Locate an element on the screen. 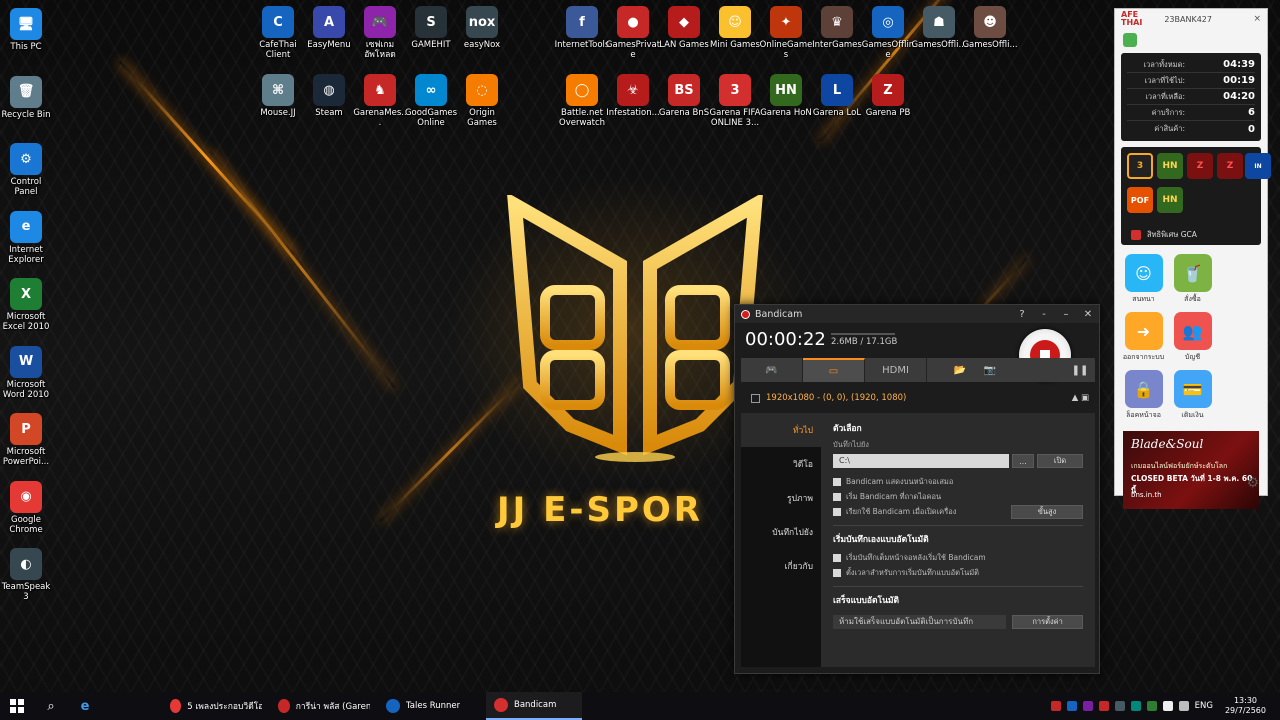  pause-icon: ❚❚ is located at coordinates (1080, 370).